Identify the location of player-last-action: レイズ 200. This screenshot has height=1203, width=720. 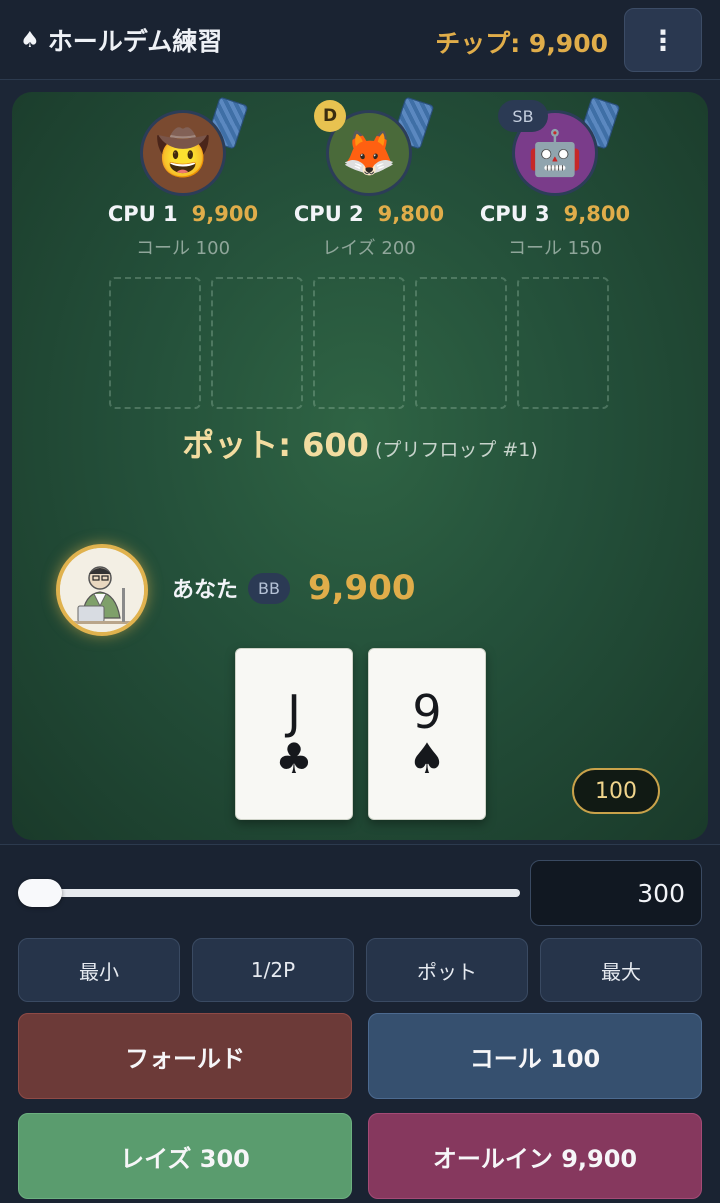
(369, 248).